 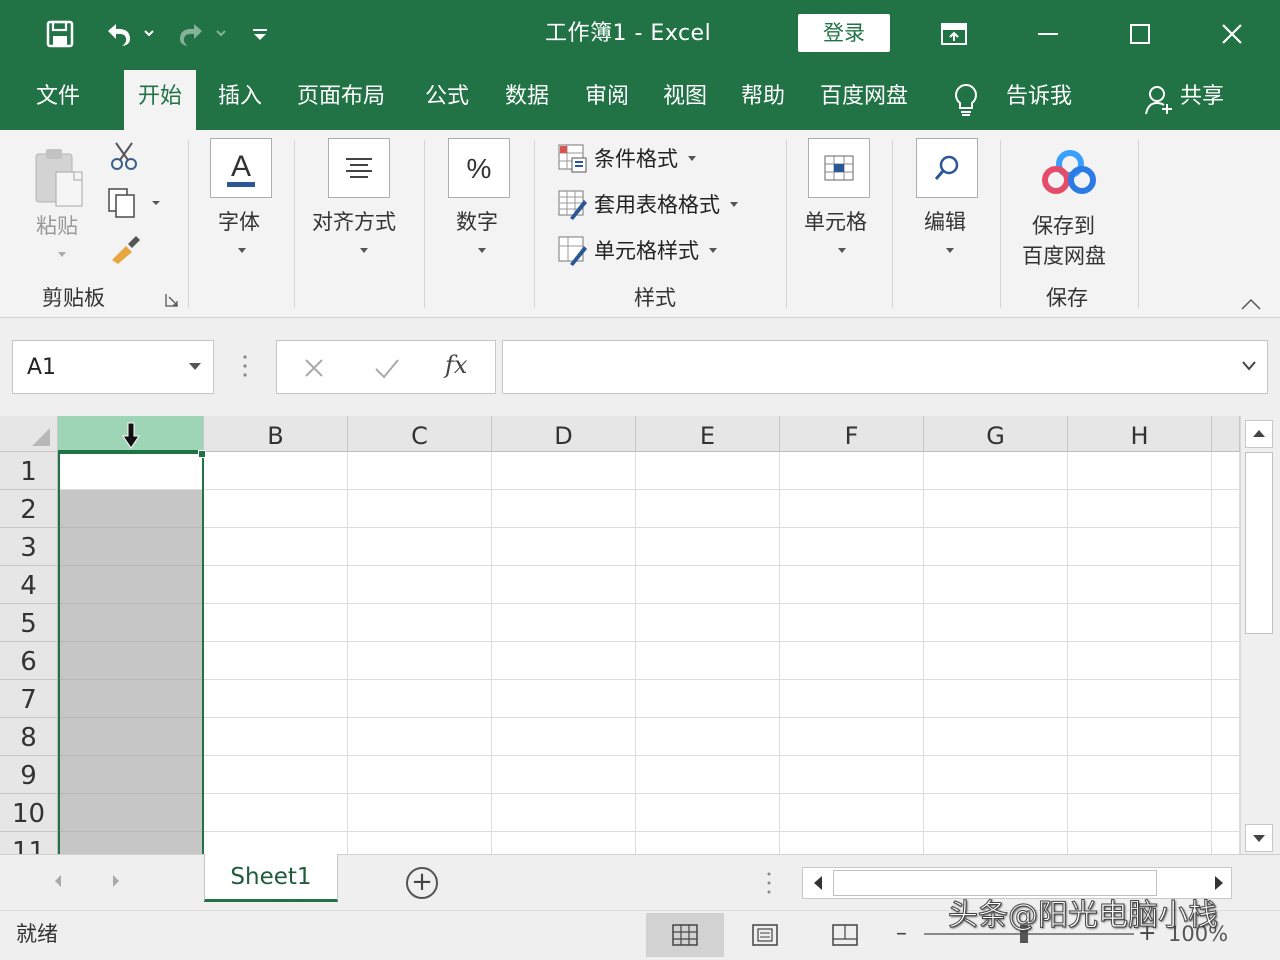 What do you see at coordinates (818, 883) in the screenshot?
I see `scroll-left-icon` at bounding box center [818, 883].